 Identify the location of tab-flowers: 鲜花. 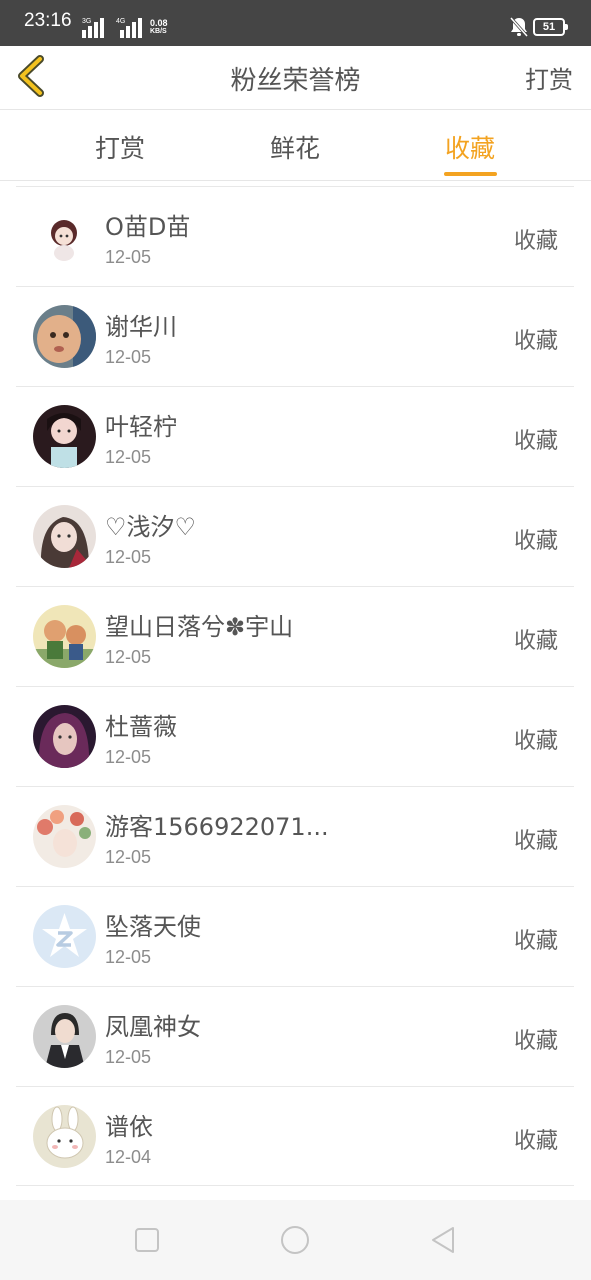
(295, 147).